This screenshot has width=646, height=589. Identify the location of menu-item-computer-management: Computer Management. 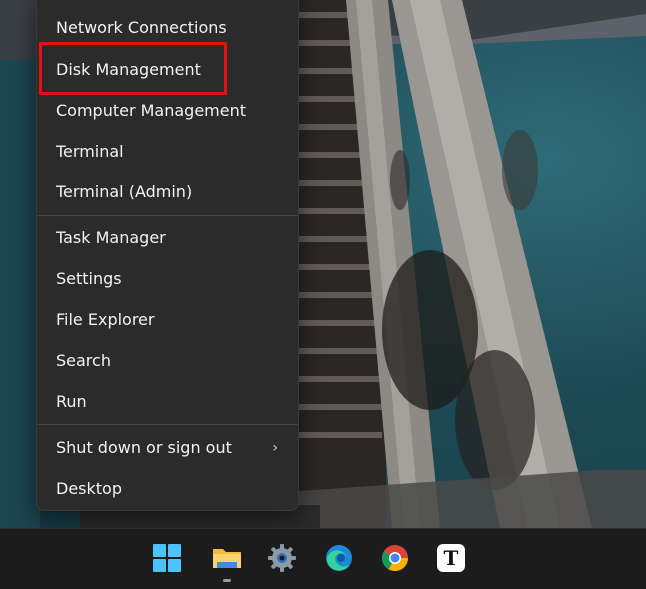
(167, 111).